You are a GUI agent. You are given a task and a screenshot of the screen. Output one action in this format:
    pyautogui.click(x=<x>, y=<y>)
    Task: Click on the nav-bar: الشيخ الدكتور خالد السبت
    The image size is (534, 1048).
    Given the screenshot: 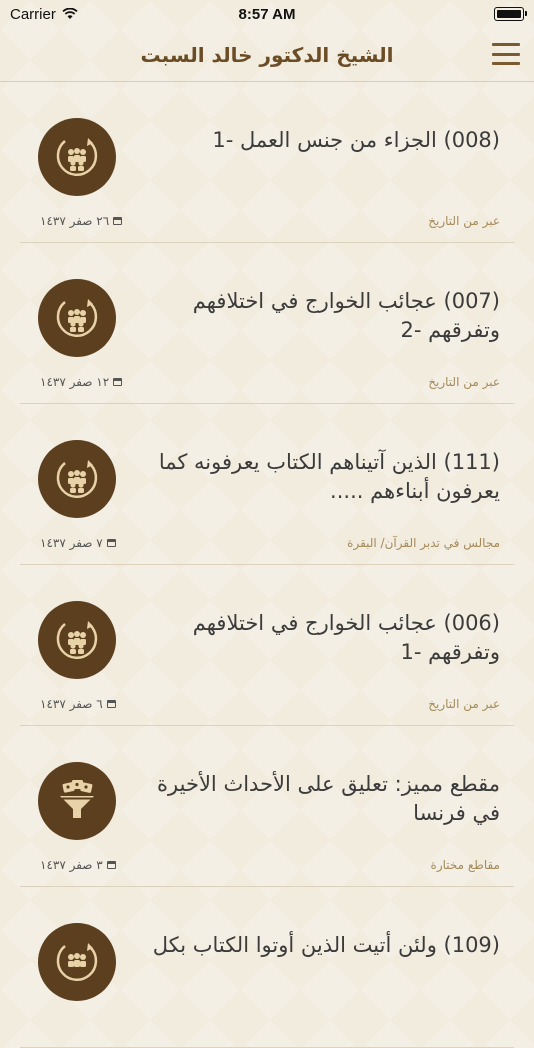 What is the action you would take?
    pyautogui.click(x=267, y=55)
    